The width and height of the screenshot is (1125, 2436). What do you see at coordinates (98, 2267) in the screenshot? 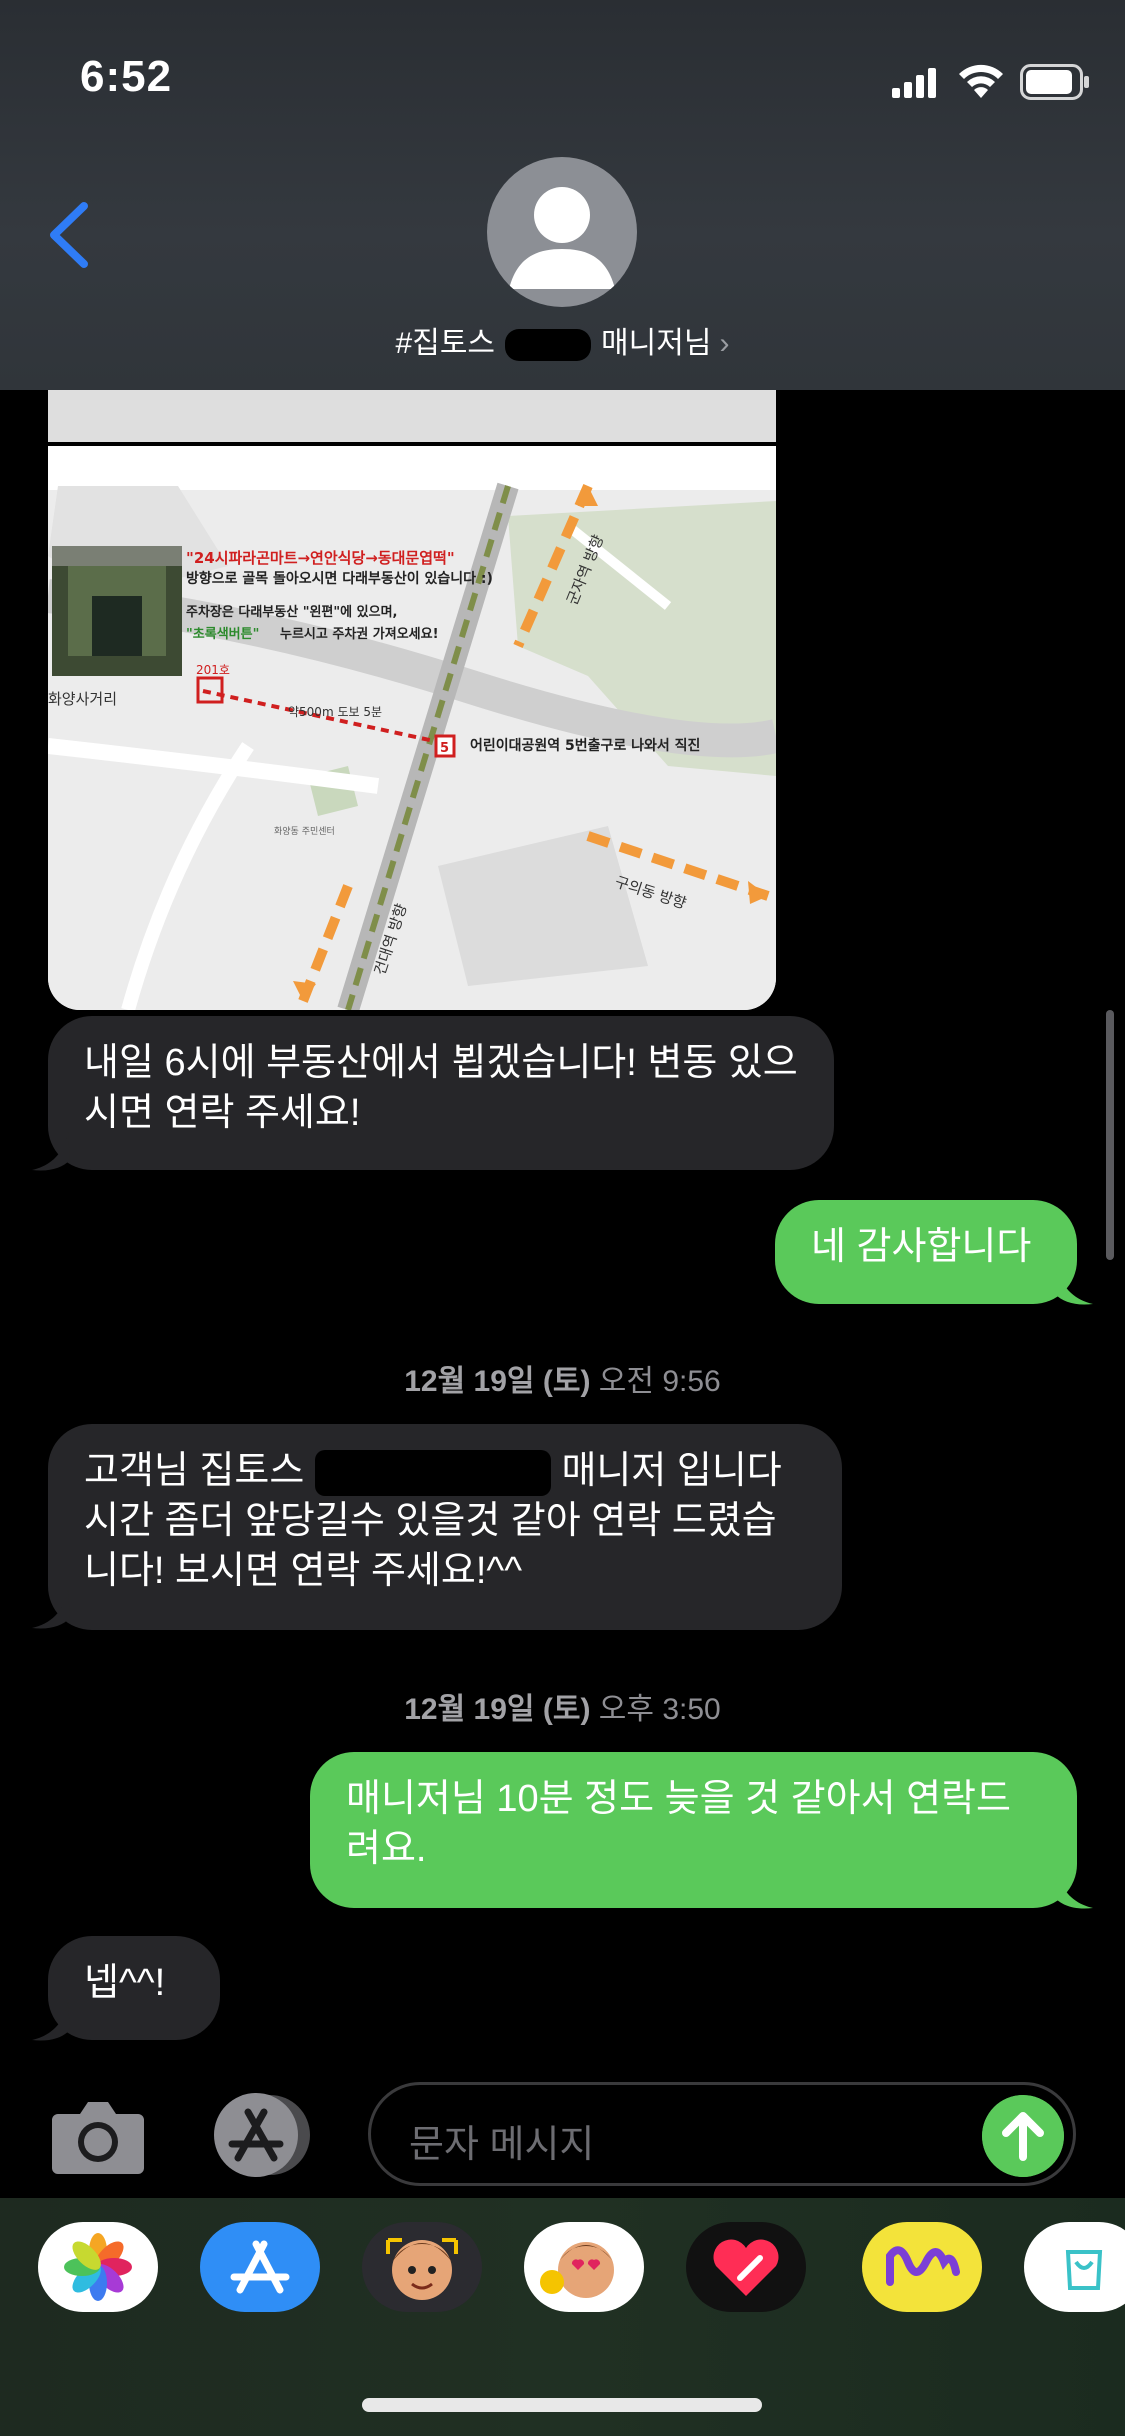
I see `photos-app-icon` at bounding box center [98, 2267].